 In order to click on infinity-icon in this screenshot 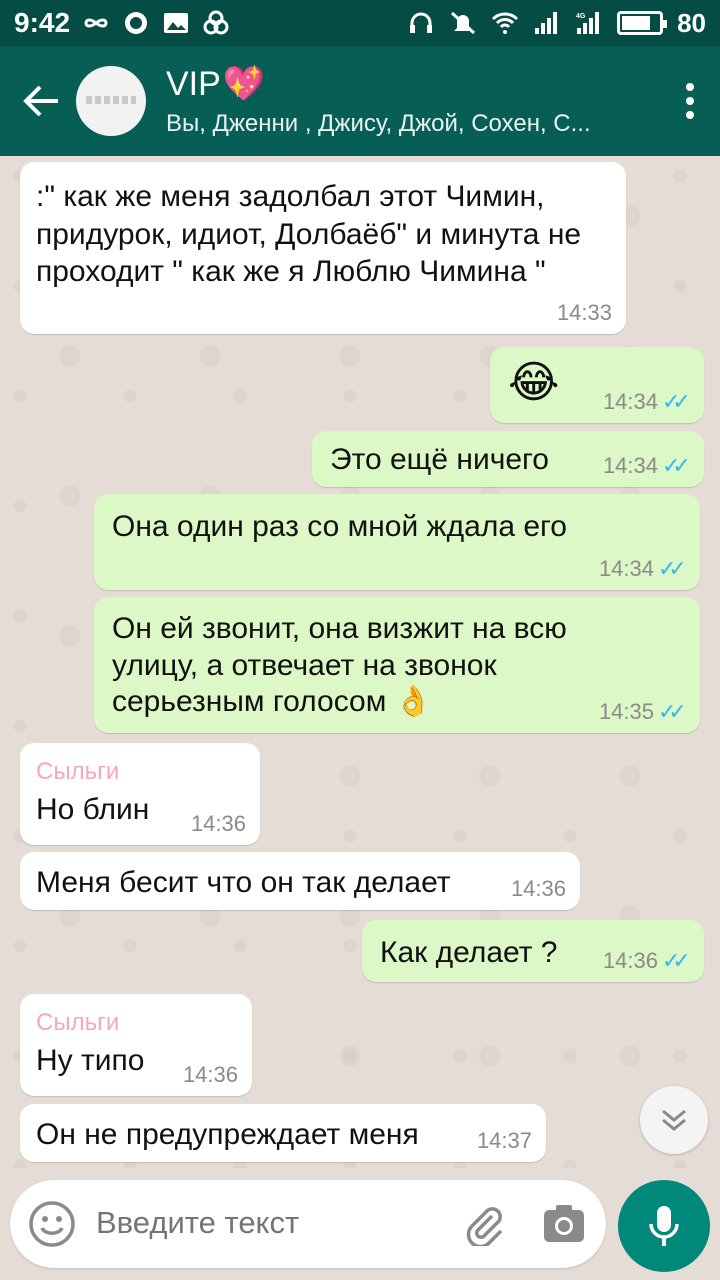, I will do `click(96, 23)`.